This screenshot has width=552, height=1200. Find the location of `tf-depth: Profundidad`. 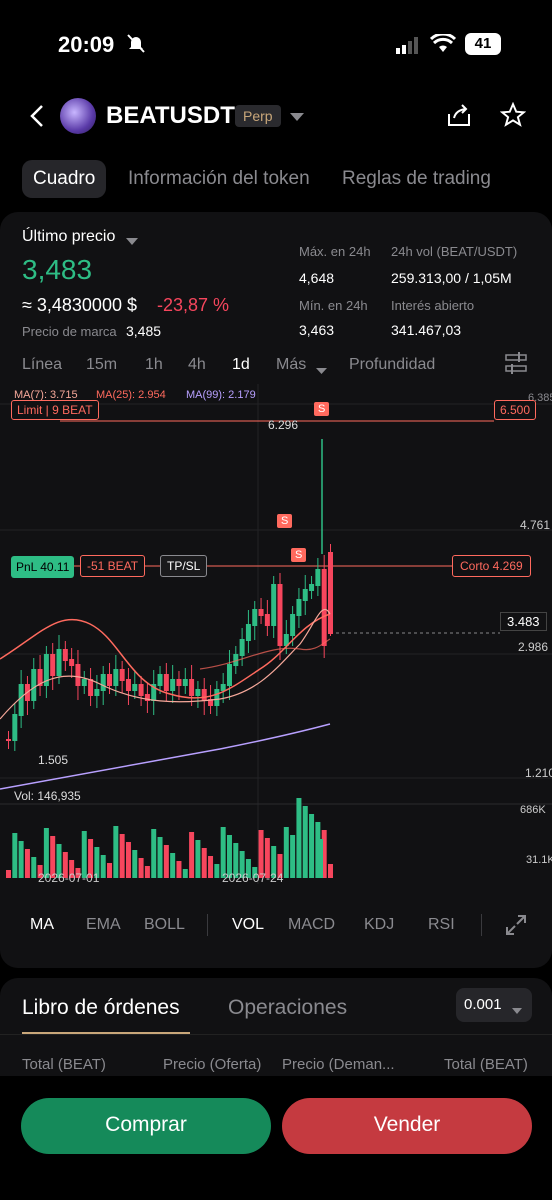

tf-depth: Profundidad is located at coordinates (392, 365).